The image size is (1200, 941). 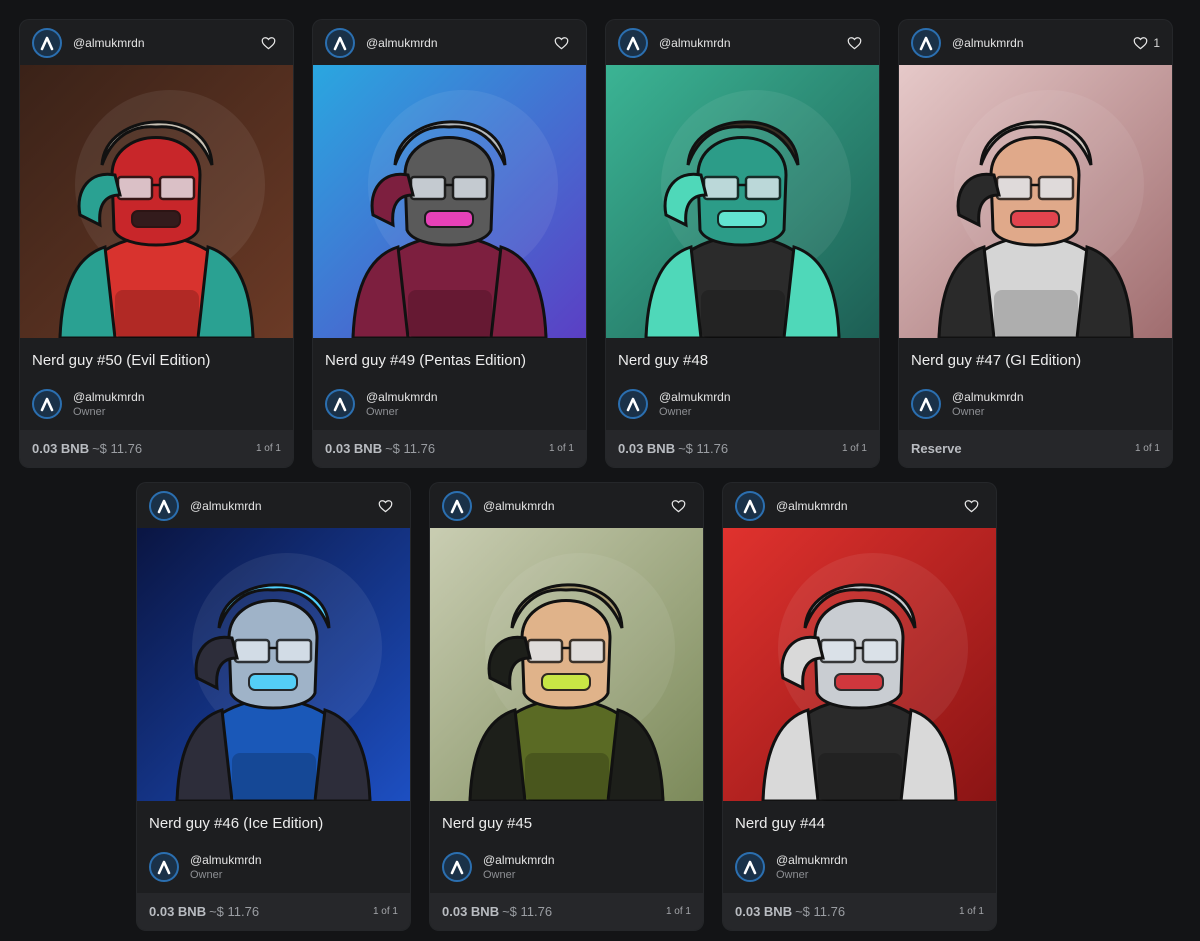 What do you see at coordinates (156, 358) in the screenshot?
I see `nft-title: Nerd guy #50 (Evil Edition)` at bounding box center [156, 358].